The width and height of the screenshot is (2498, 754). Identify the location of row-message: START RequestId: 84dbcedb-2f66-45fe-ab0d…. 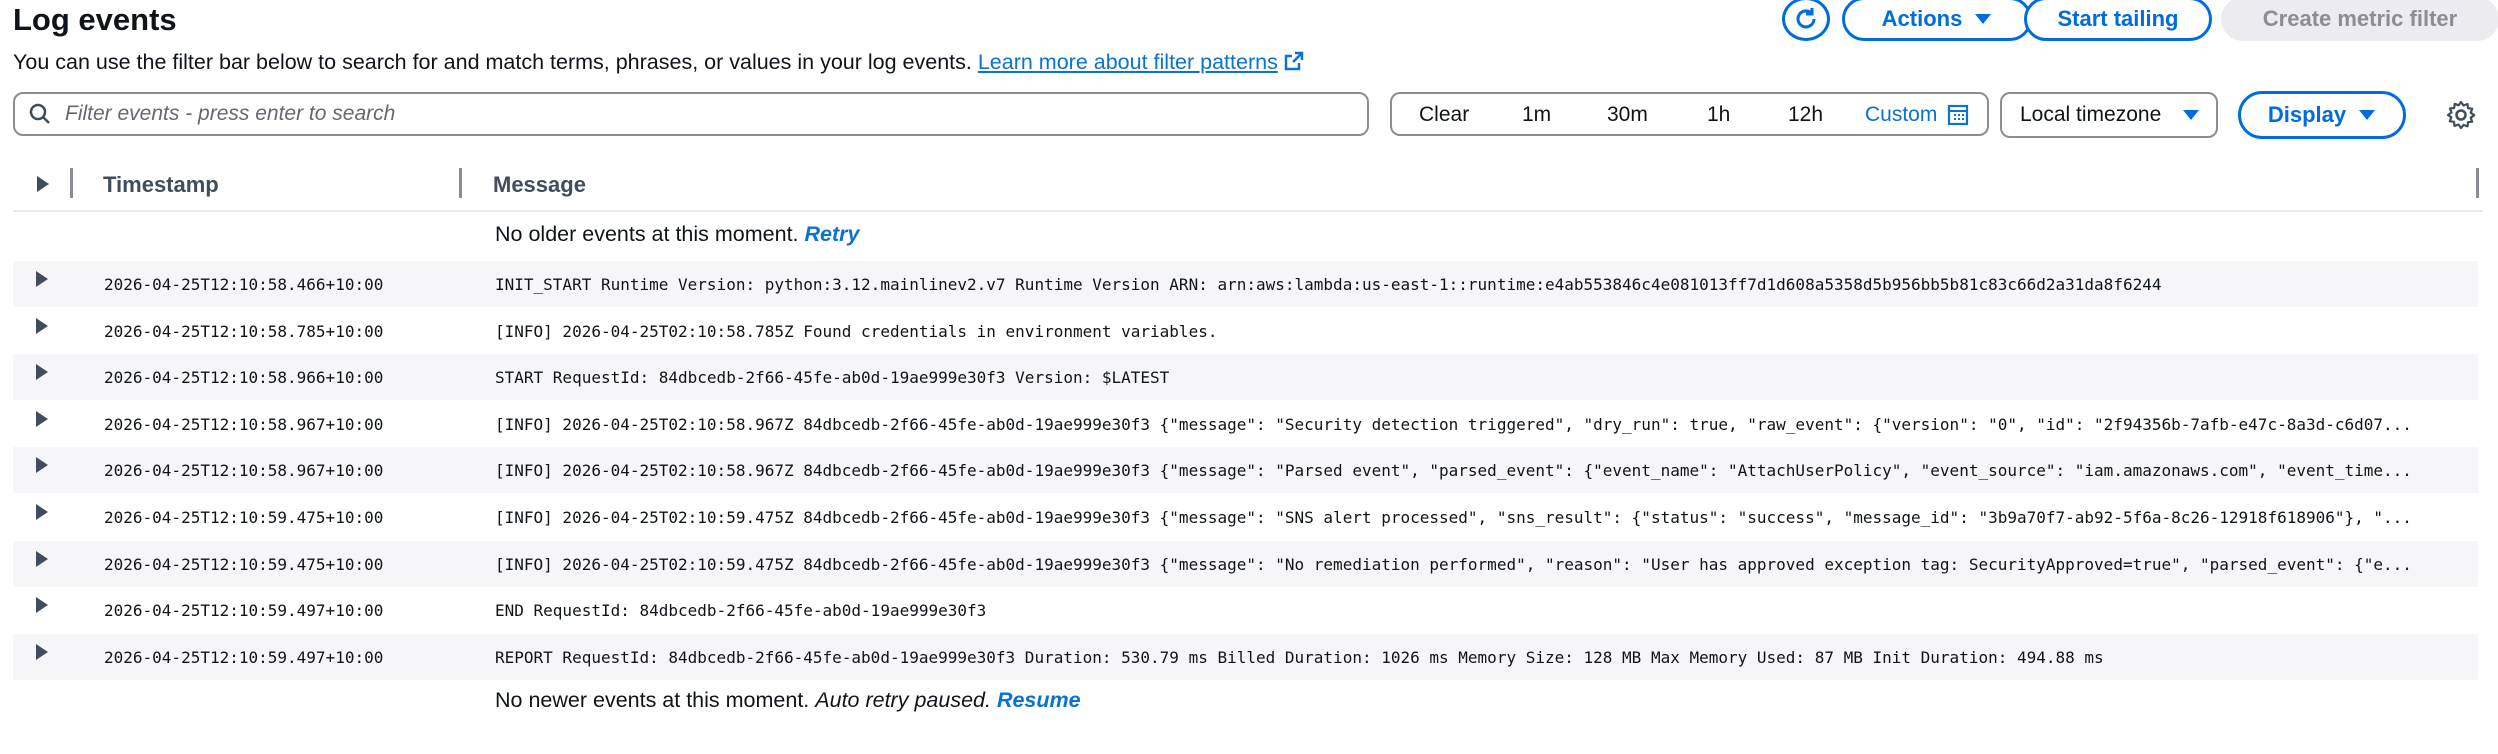
(832, 378).